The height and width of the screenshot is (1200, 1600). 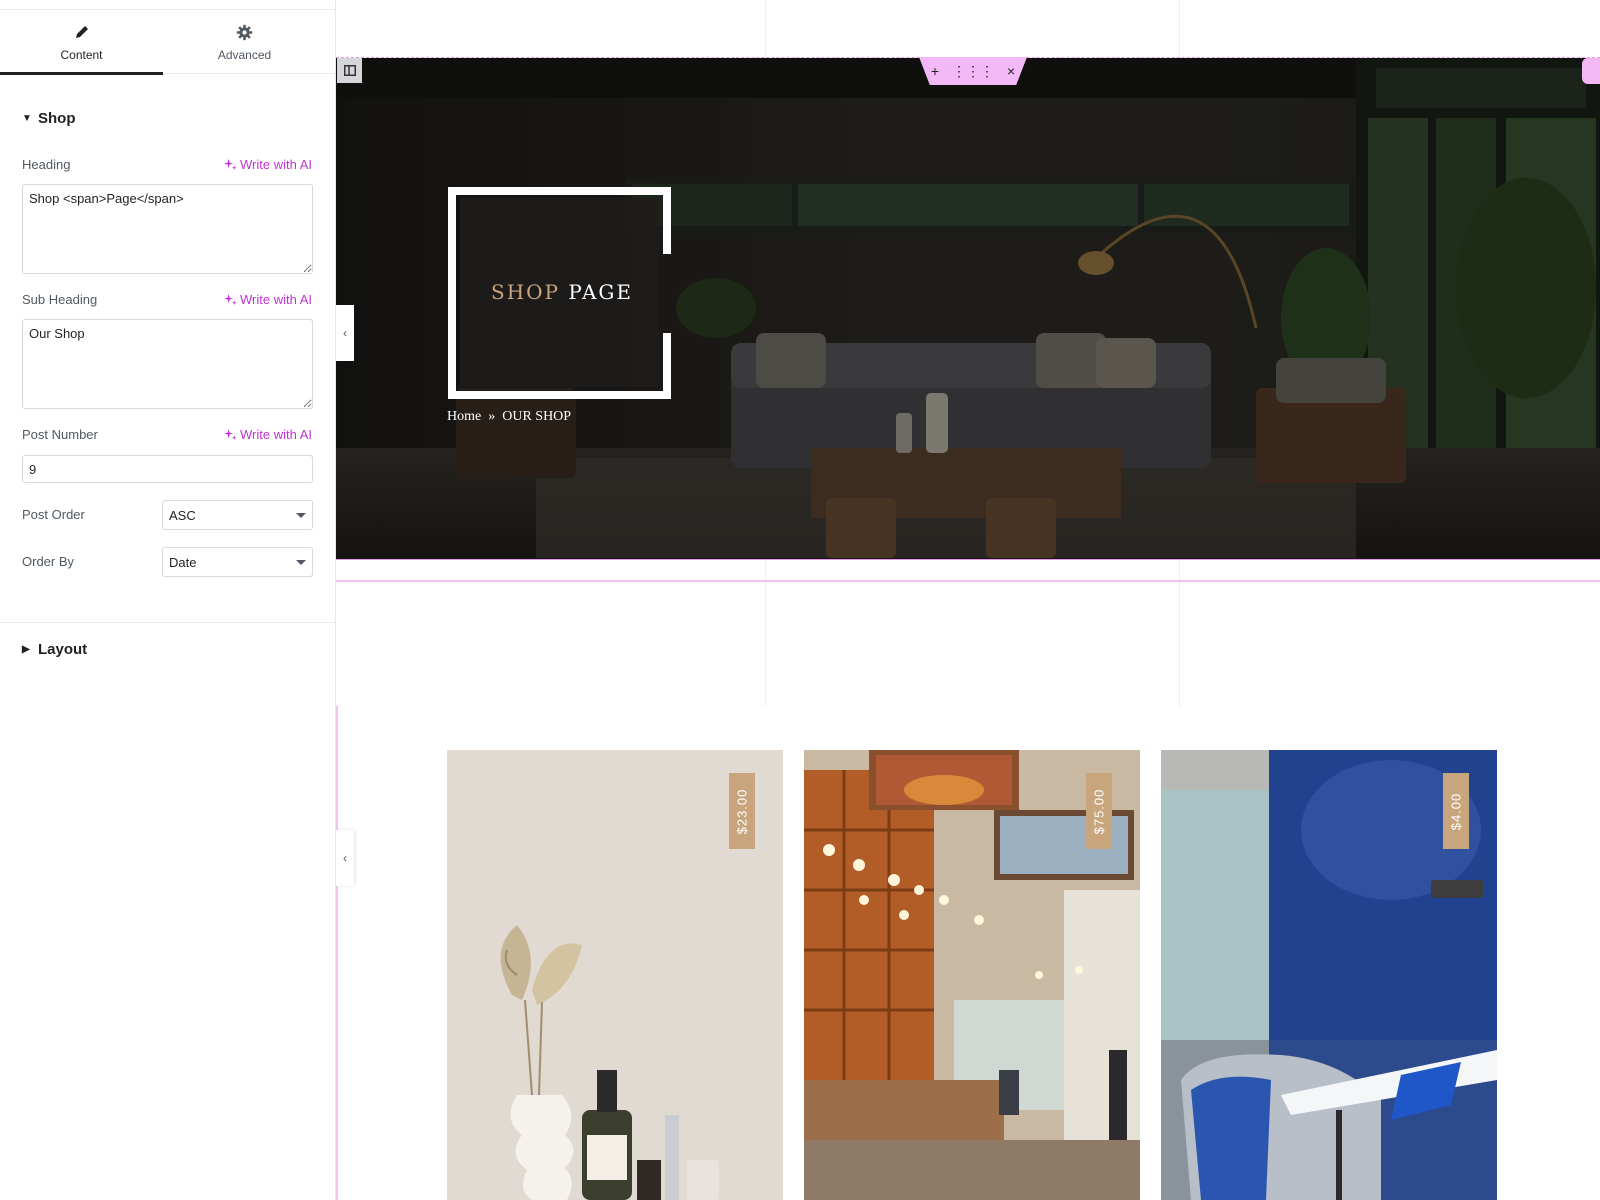 I want to click on shop-section-toggle: ▼ Shop, so click(x=49, y=118).